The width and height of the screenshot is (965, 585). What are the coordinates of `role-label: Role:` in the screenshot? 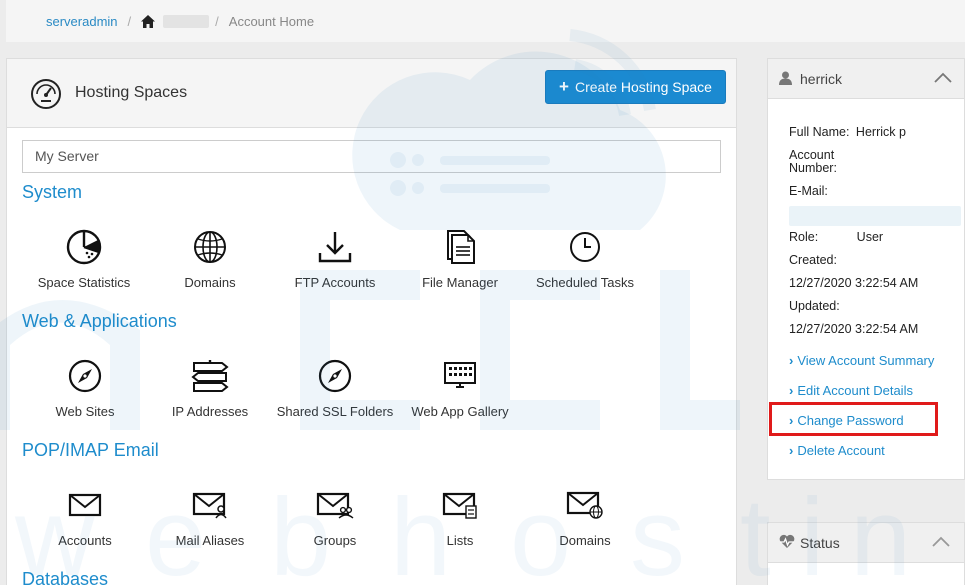 It's located at (804, 237).